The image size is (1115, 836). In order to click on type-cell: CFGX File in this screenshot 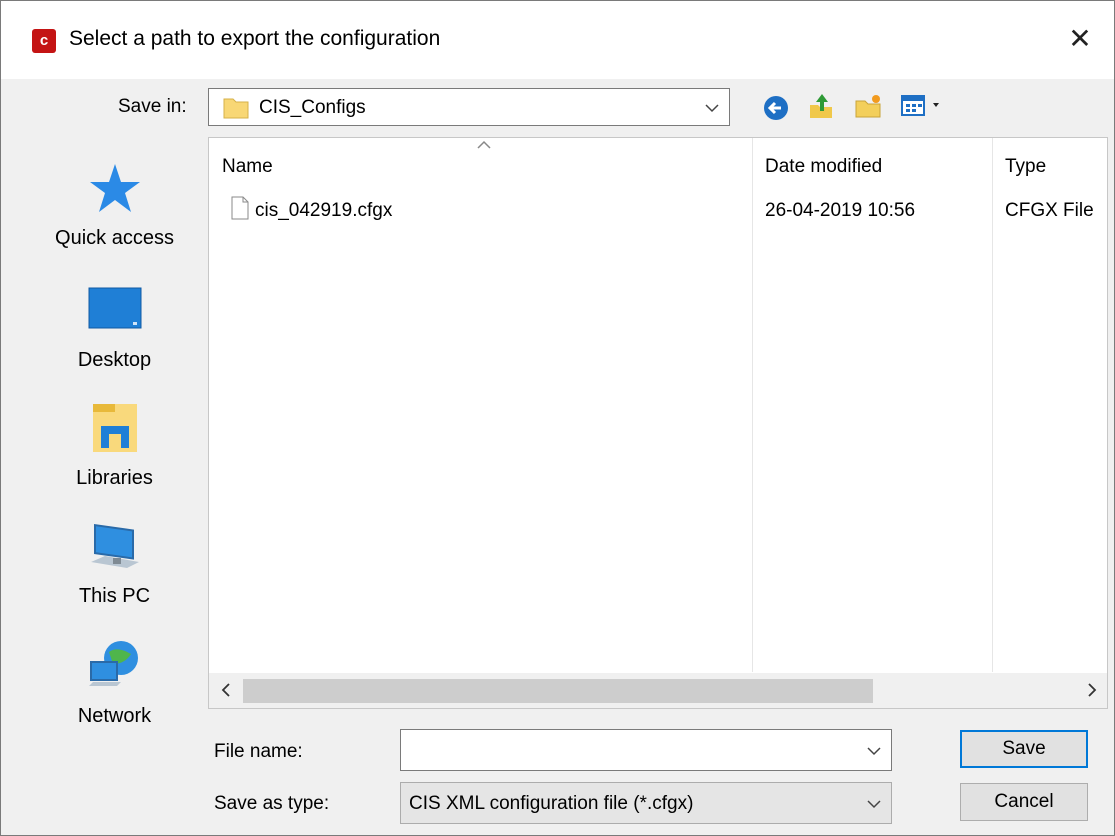, I will do `click(1049, 210)`.